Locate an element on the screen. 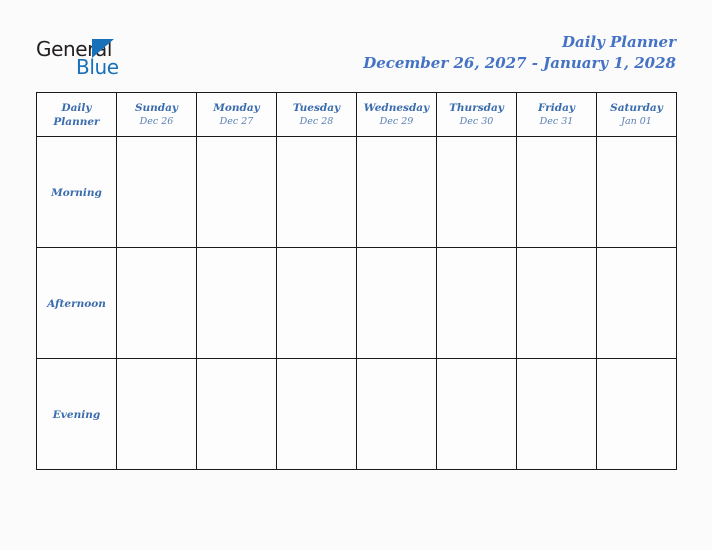 The height and width of the screenshot is (550, 712). row-label-text: Afternoon is located at coordinates (76, 304).